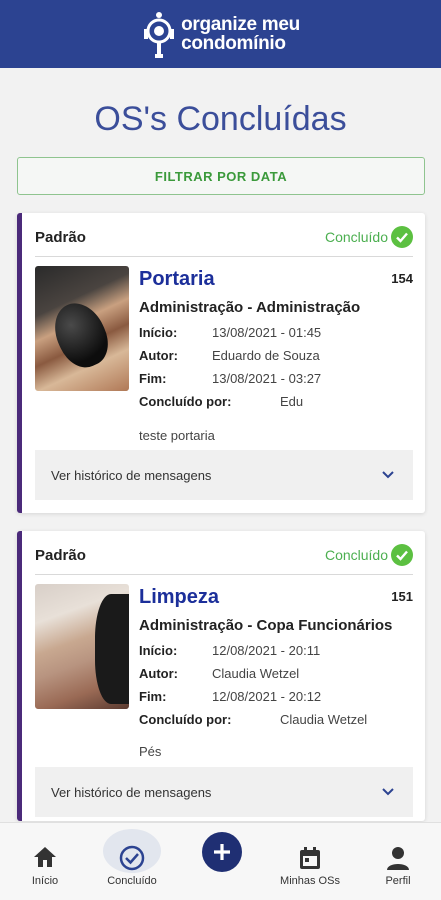 The height and width of the screenshot is (900, 441). What do you see at coordinates (240, 24) in the screenshot?
I see `logo-text-line1: organize meu` at bounding box center [240, 24].